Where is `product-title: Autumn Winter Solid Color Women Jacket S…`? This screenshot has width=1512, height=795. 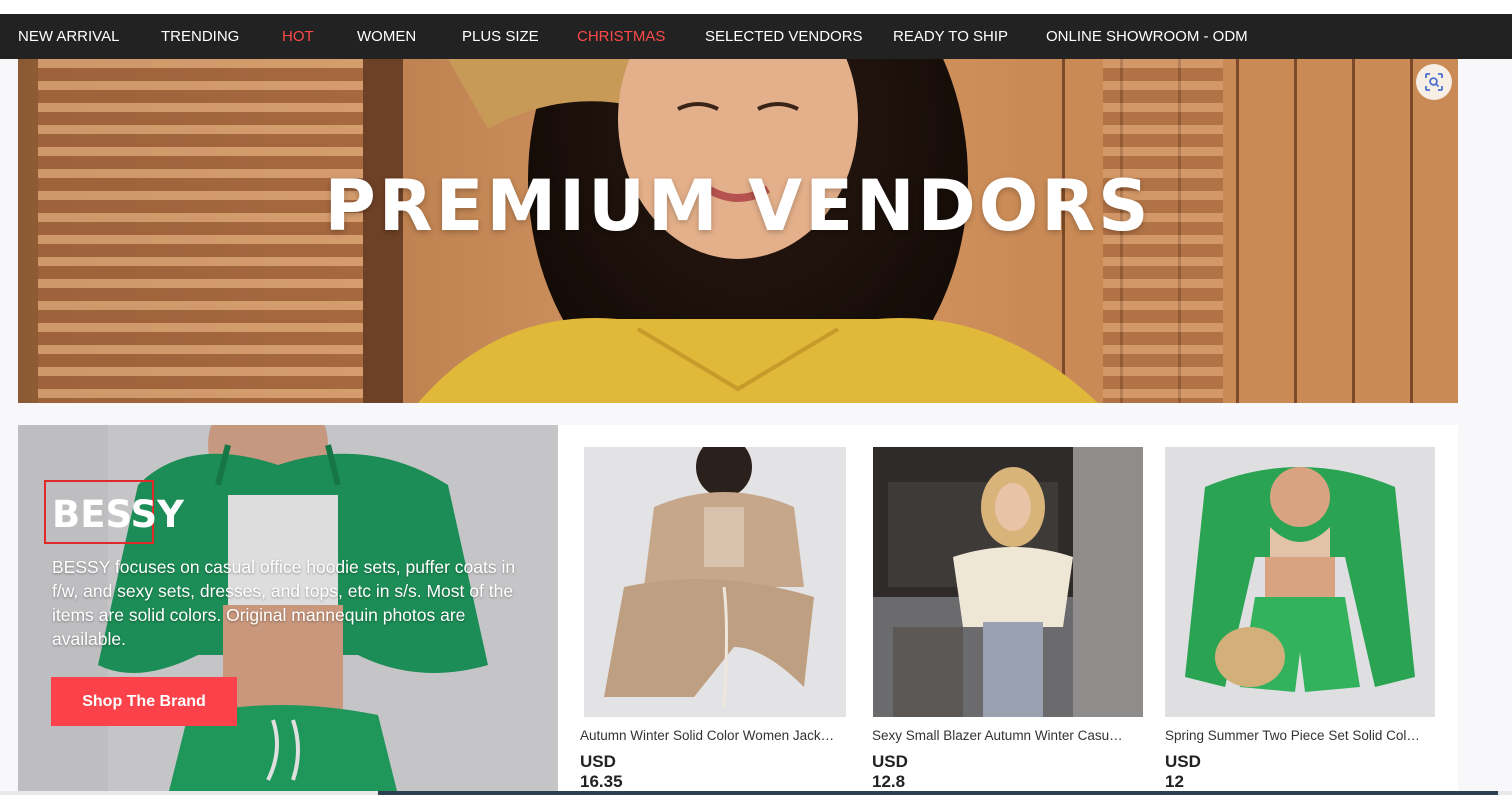
product-title: Autumn Winter Solid Color Women Jacket S… is located at coordinates (709, 735).